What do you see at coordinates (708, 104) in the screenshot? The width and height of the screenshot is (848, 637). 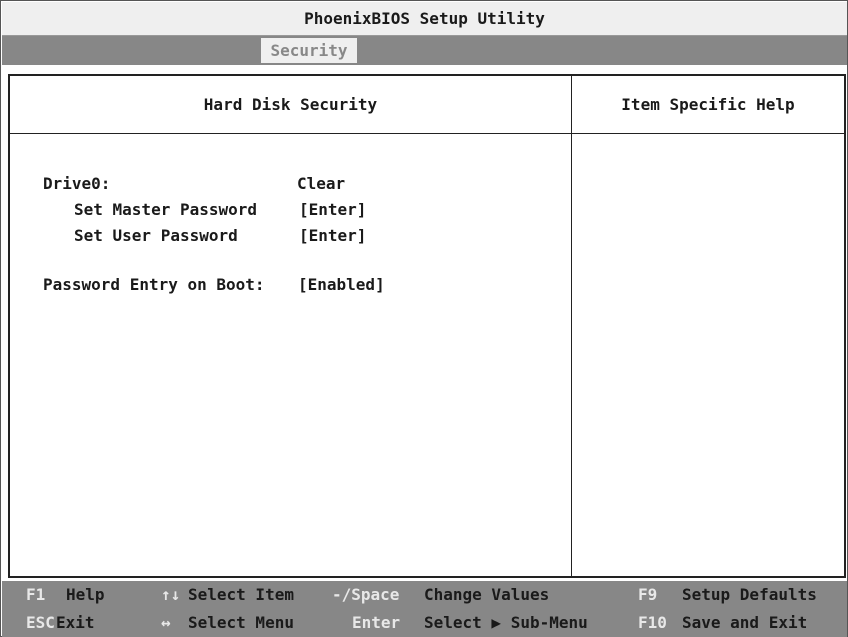 I see `help-heading: Item Specific Help` at bounding box center [708, 104].